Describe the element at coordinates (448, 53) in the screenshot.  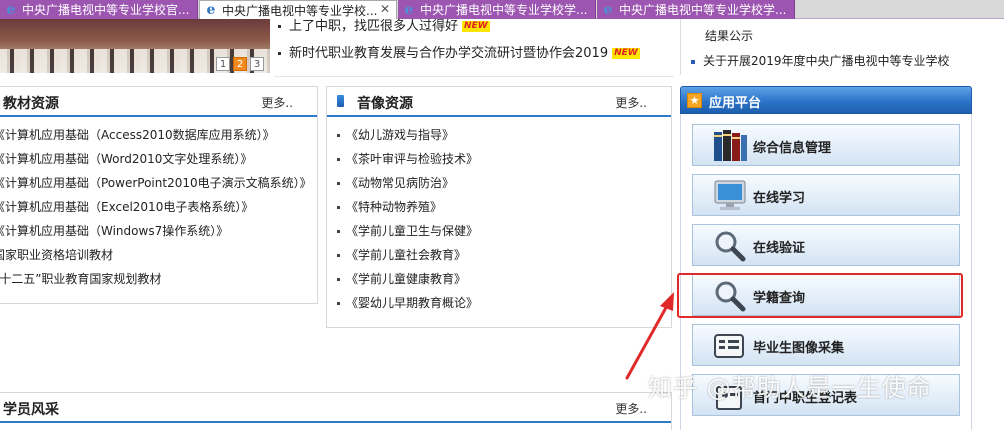
I see `news-title: 新时代职业教育发展与合作办学交流研讨暨协作会2019` at that location.